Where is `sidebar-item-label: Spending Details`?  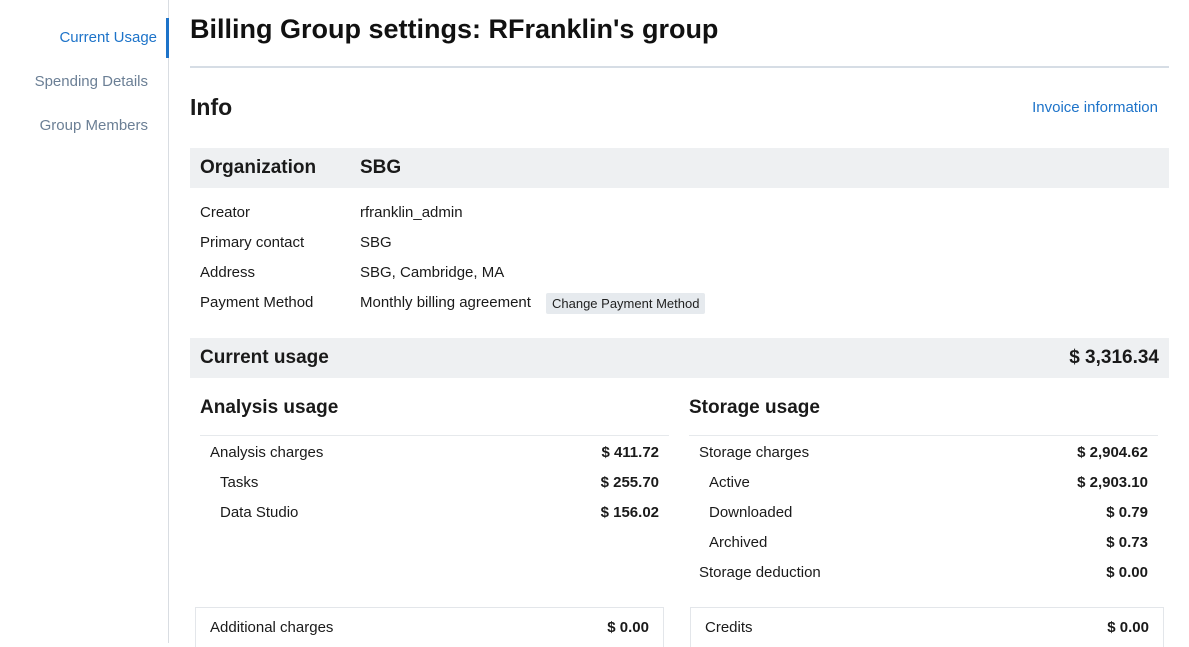 sidebar-item-label: Spending Details is located at coordinates (91, 81).